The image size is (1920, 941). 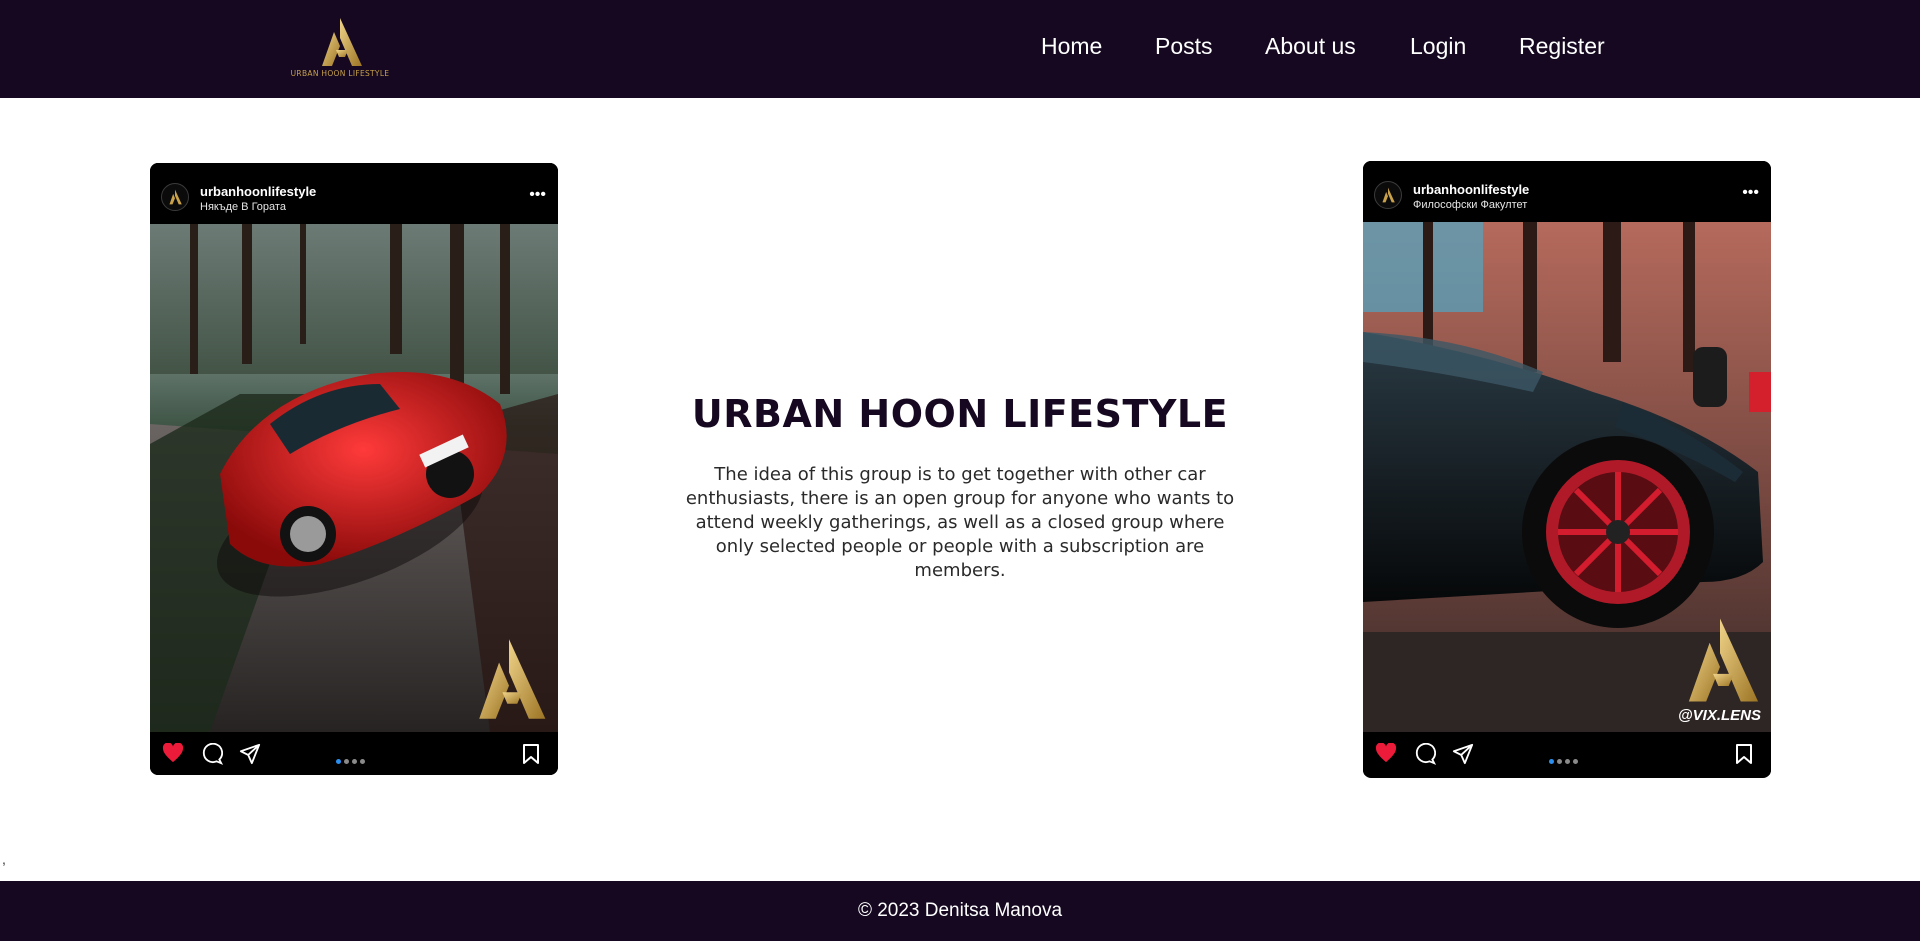 I want to click on post-location: Някъде В Гората, so click(x=243, y=207).